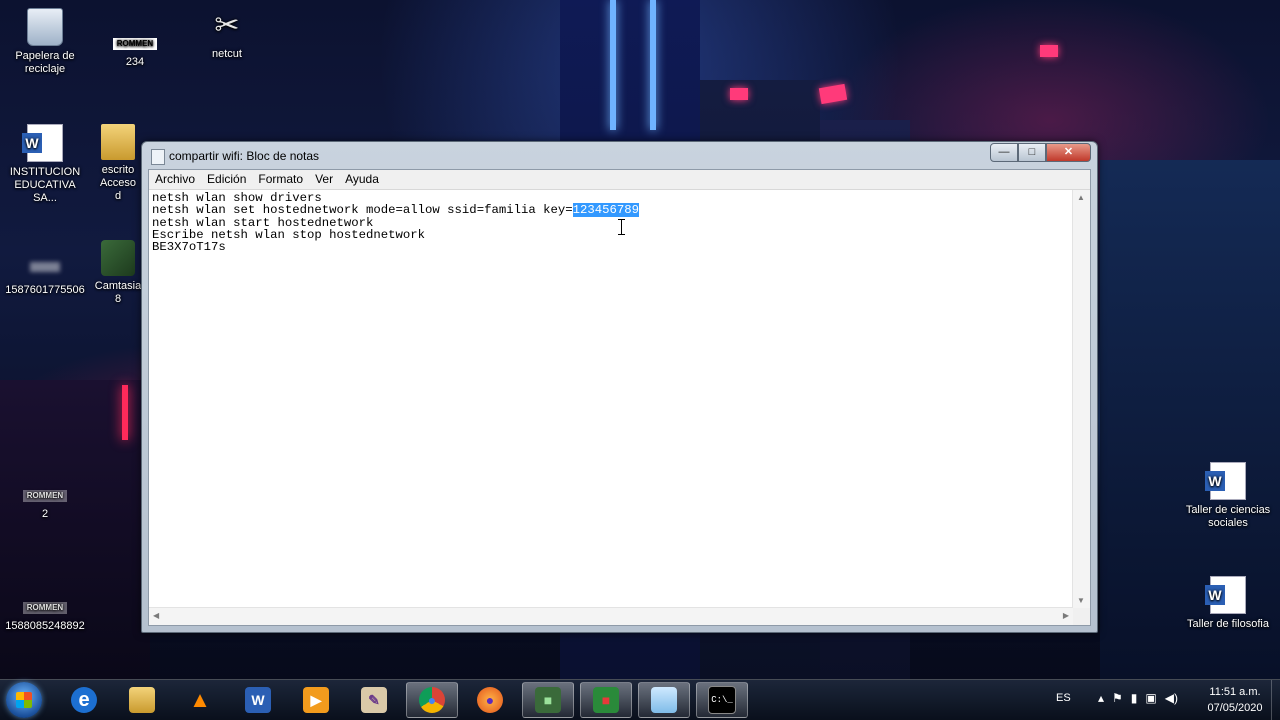 This screenshot has width=1280, height=720. I want to click on close-button: ✕, so click(1068, 152).